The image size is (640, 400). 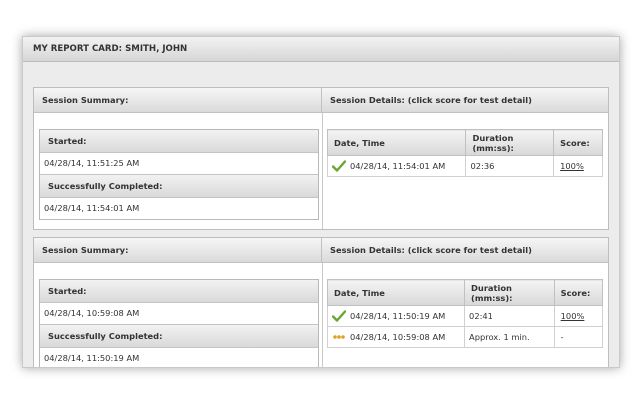 What do you see at coordinates (509, 316) in the screenshot?
I see `duration-cell: 02:41` at bounding box center [509, 316].